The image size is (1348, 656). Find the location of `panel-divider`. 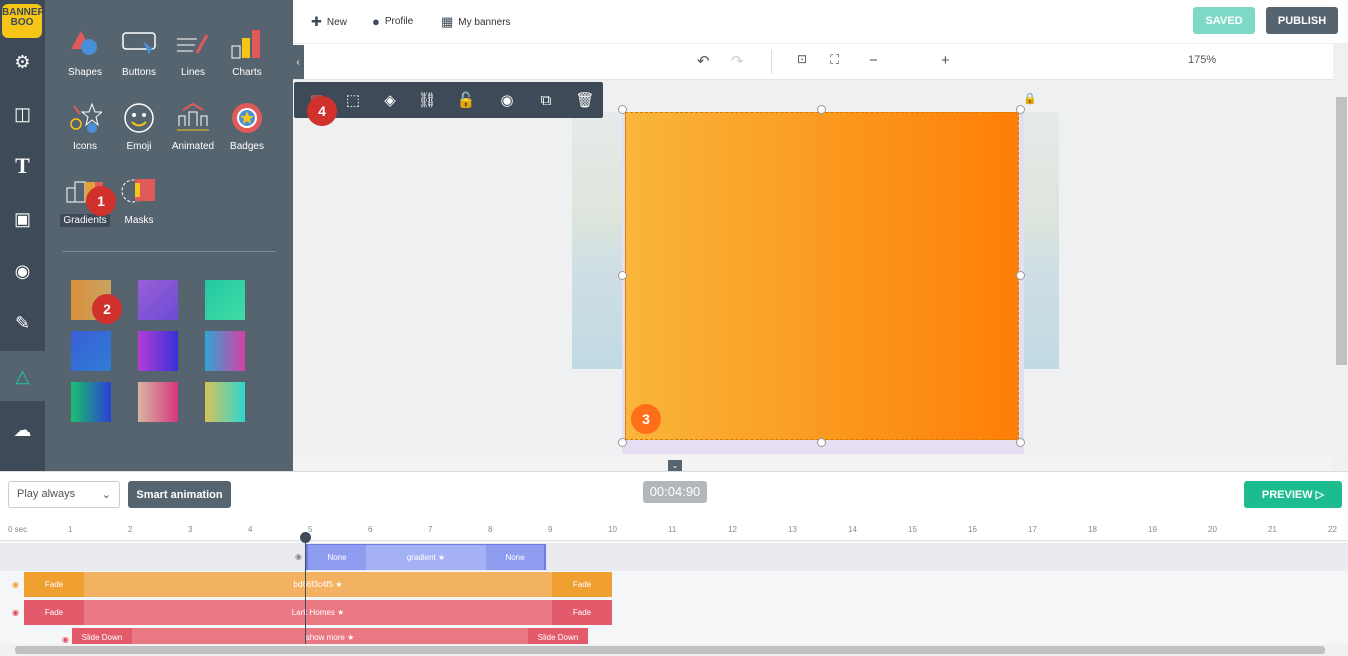

panel-divider is located at coordinates (169, 251).